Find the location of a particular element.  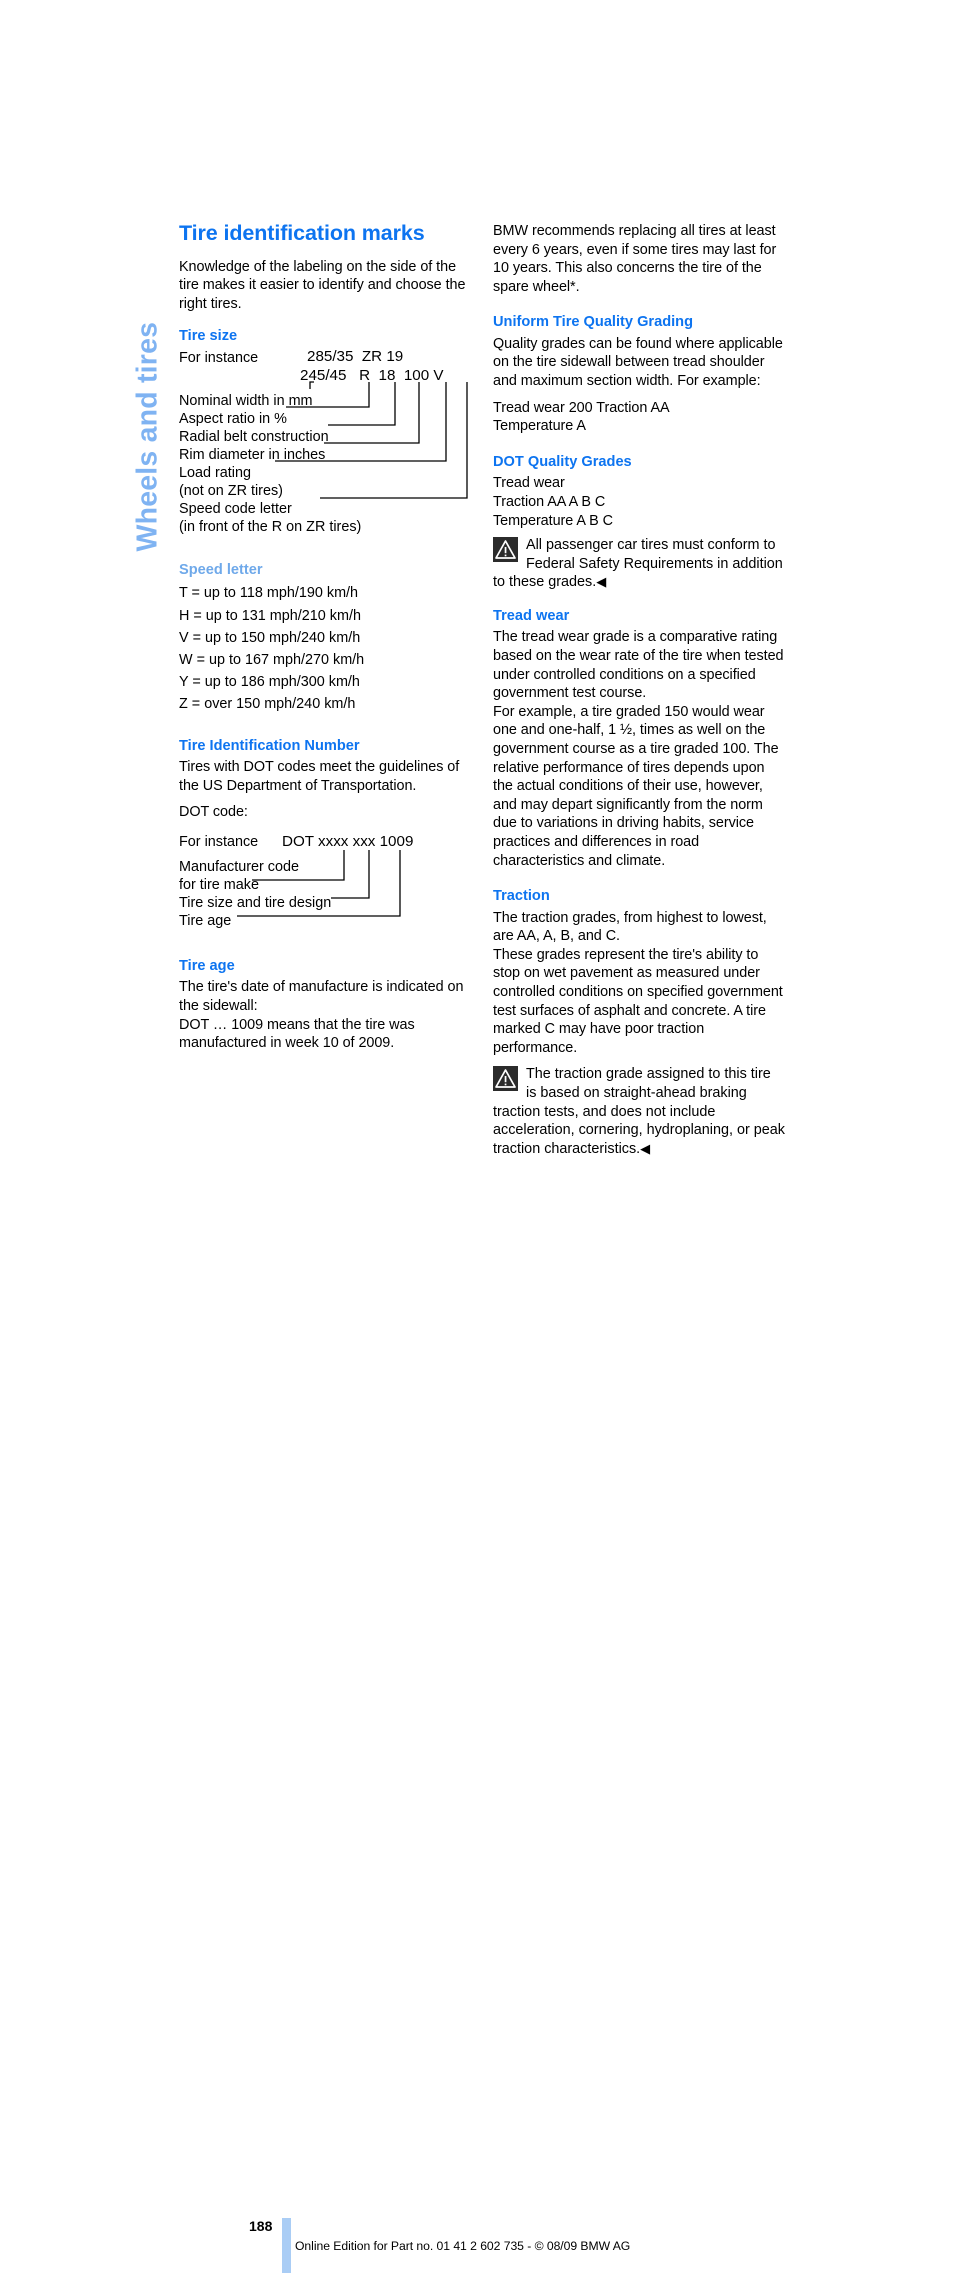

dot-for-instance: For instance is located at coordinates (219, 841).